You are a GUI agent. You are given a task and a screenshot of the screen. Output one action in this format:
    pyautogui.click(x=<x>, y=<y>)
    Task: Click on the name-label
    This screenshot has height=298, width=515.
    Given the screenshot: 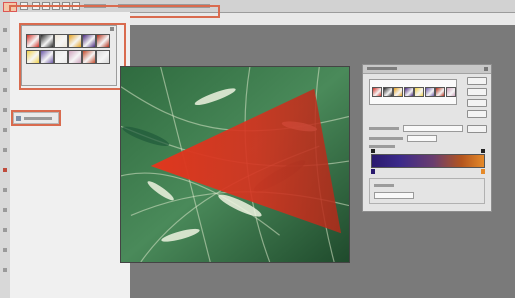 What is the action you would take?
    pyautogui.click(x=384, y=128)
    